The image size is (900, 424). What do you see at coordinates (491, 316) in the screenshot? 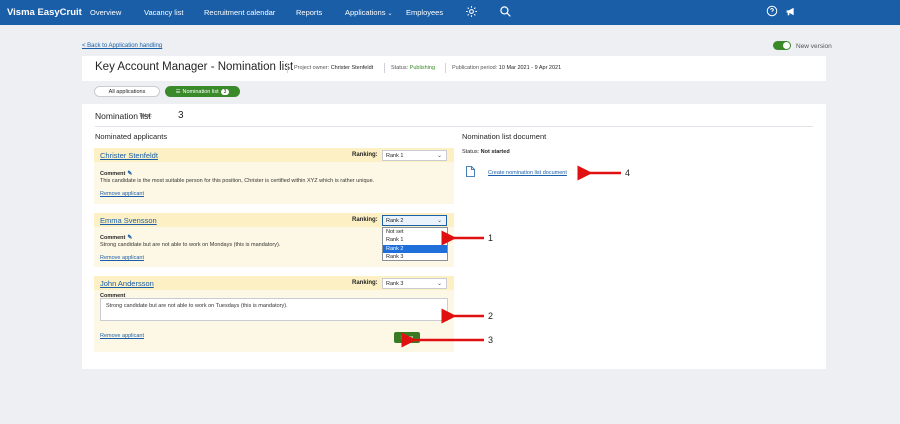
I see `annotation-number-2: 2` at bounding box center [491, 316].